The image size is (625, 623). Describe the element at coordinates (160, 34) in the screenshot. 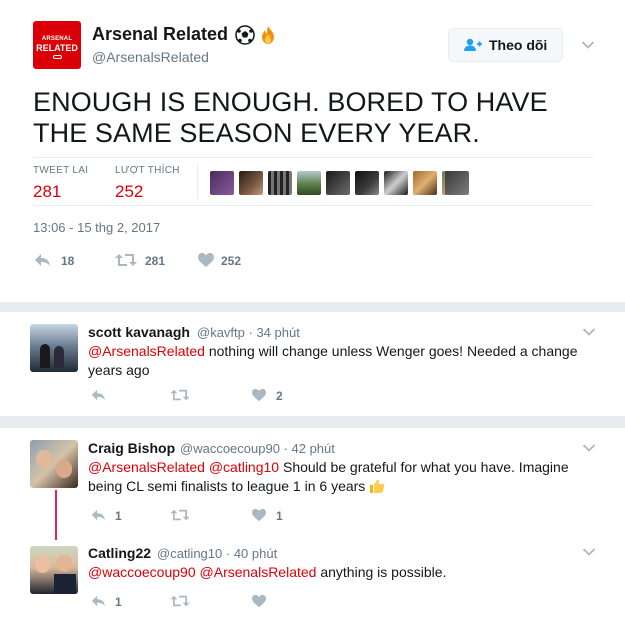

I see `author-fullname: Arsenal Related` at that location.